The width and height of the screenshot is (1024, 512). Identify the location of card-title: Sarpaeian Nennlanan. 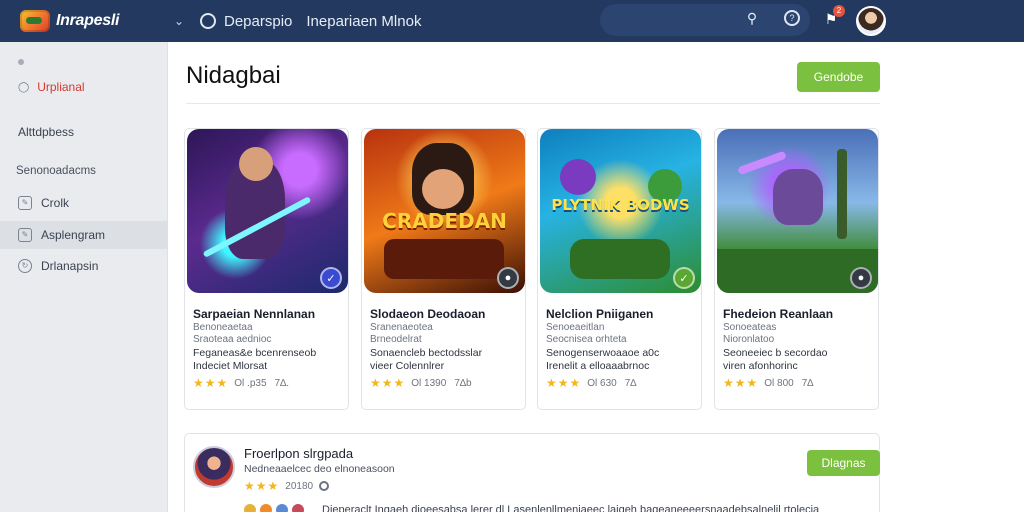
(254, 314).